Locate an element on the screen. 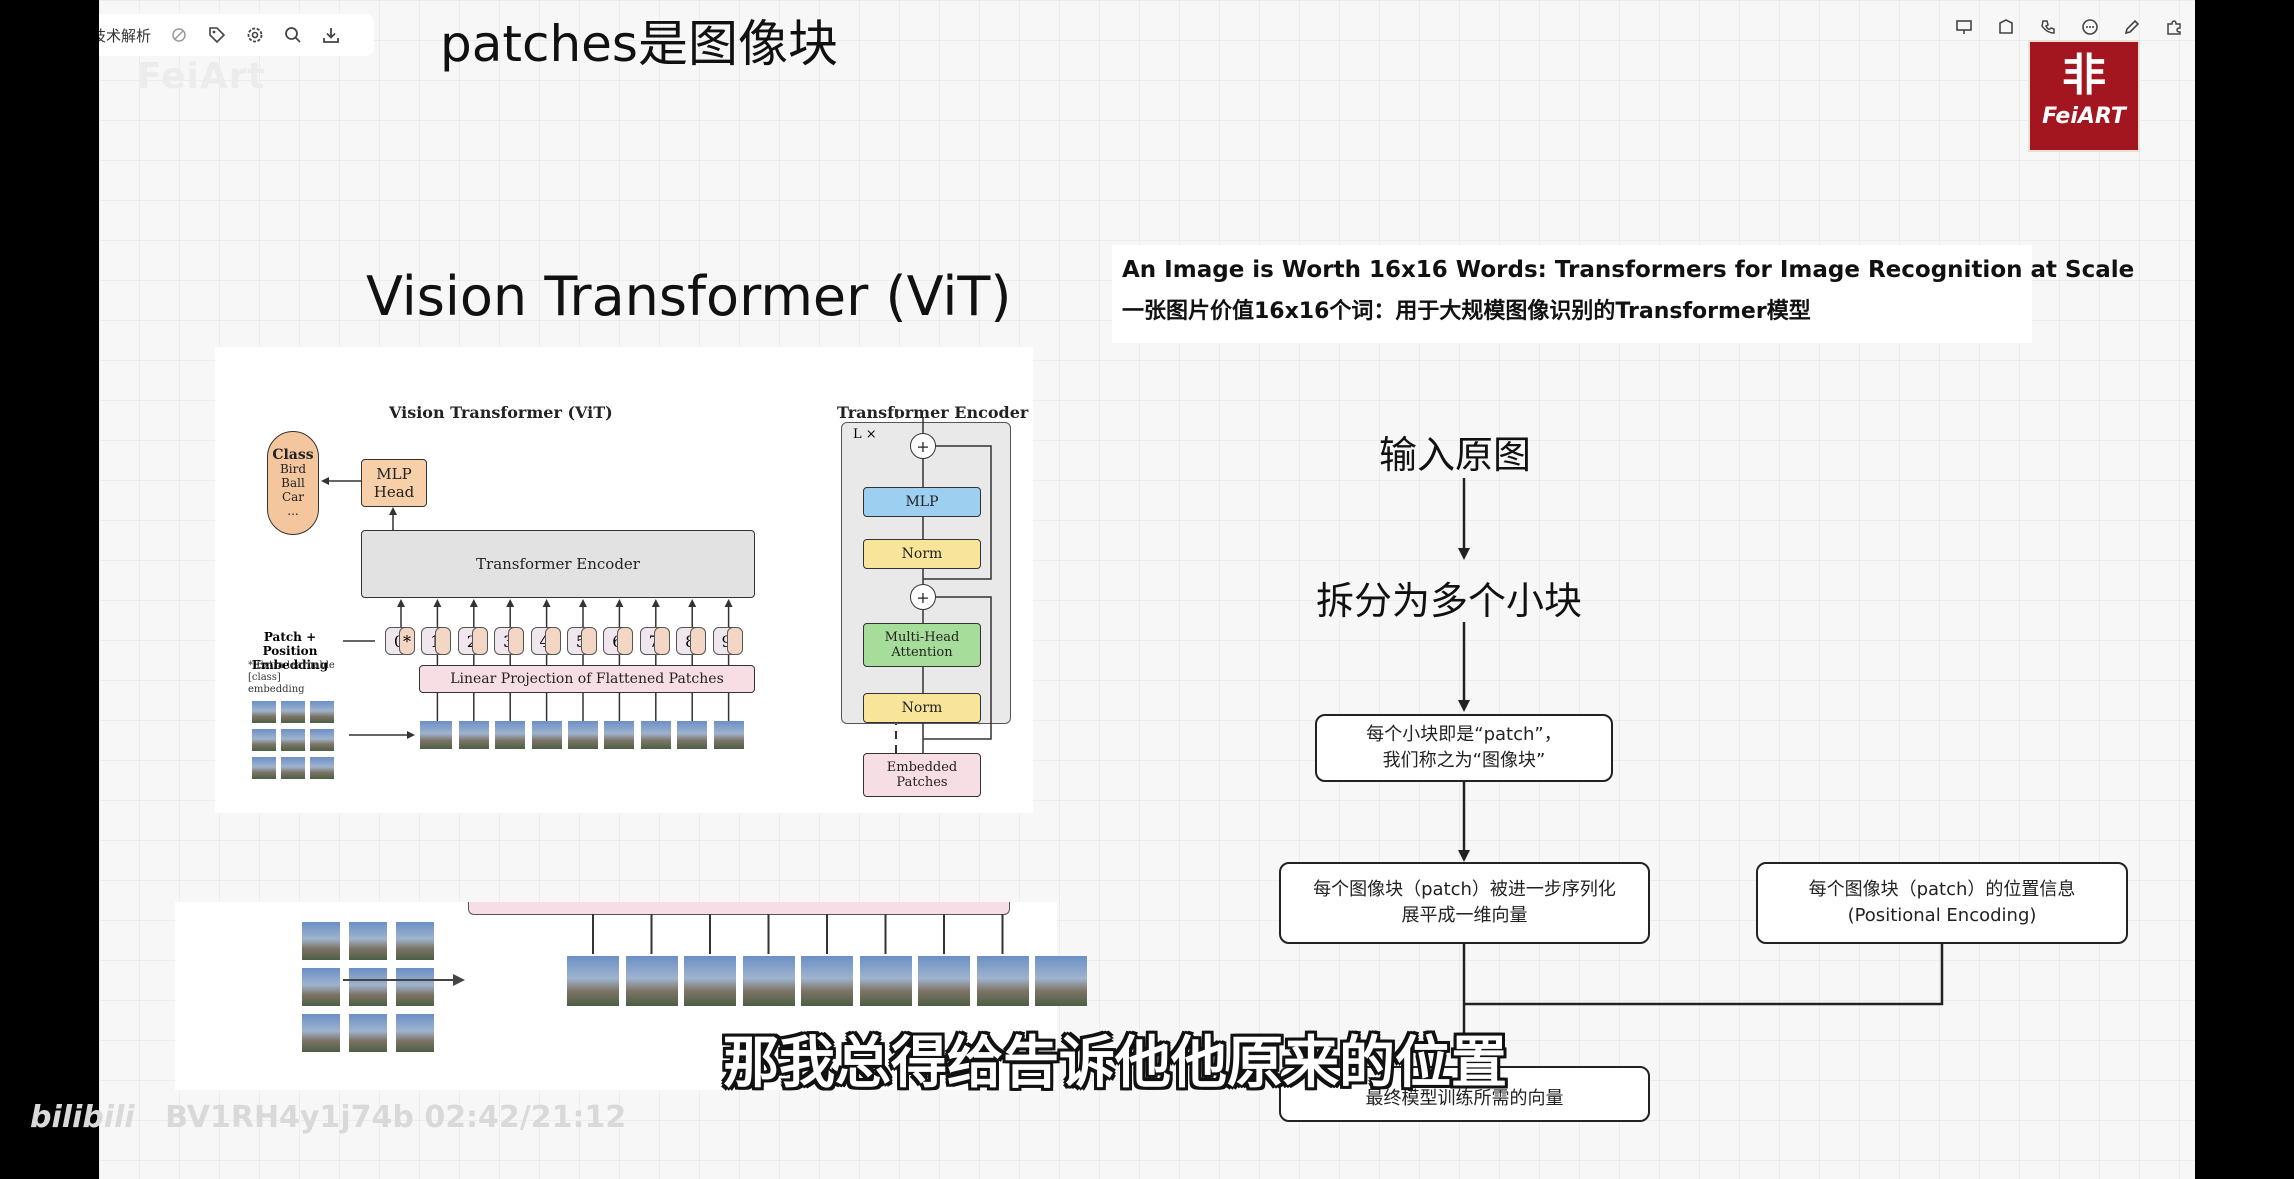  bilibili-brand: bilibili is located at coordinates (82, 1117).